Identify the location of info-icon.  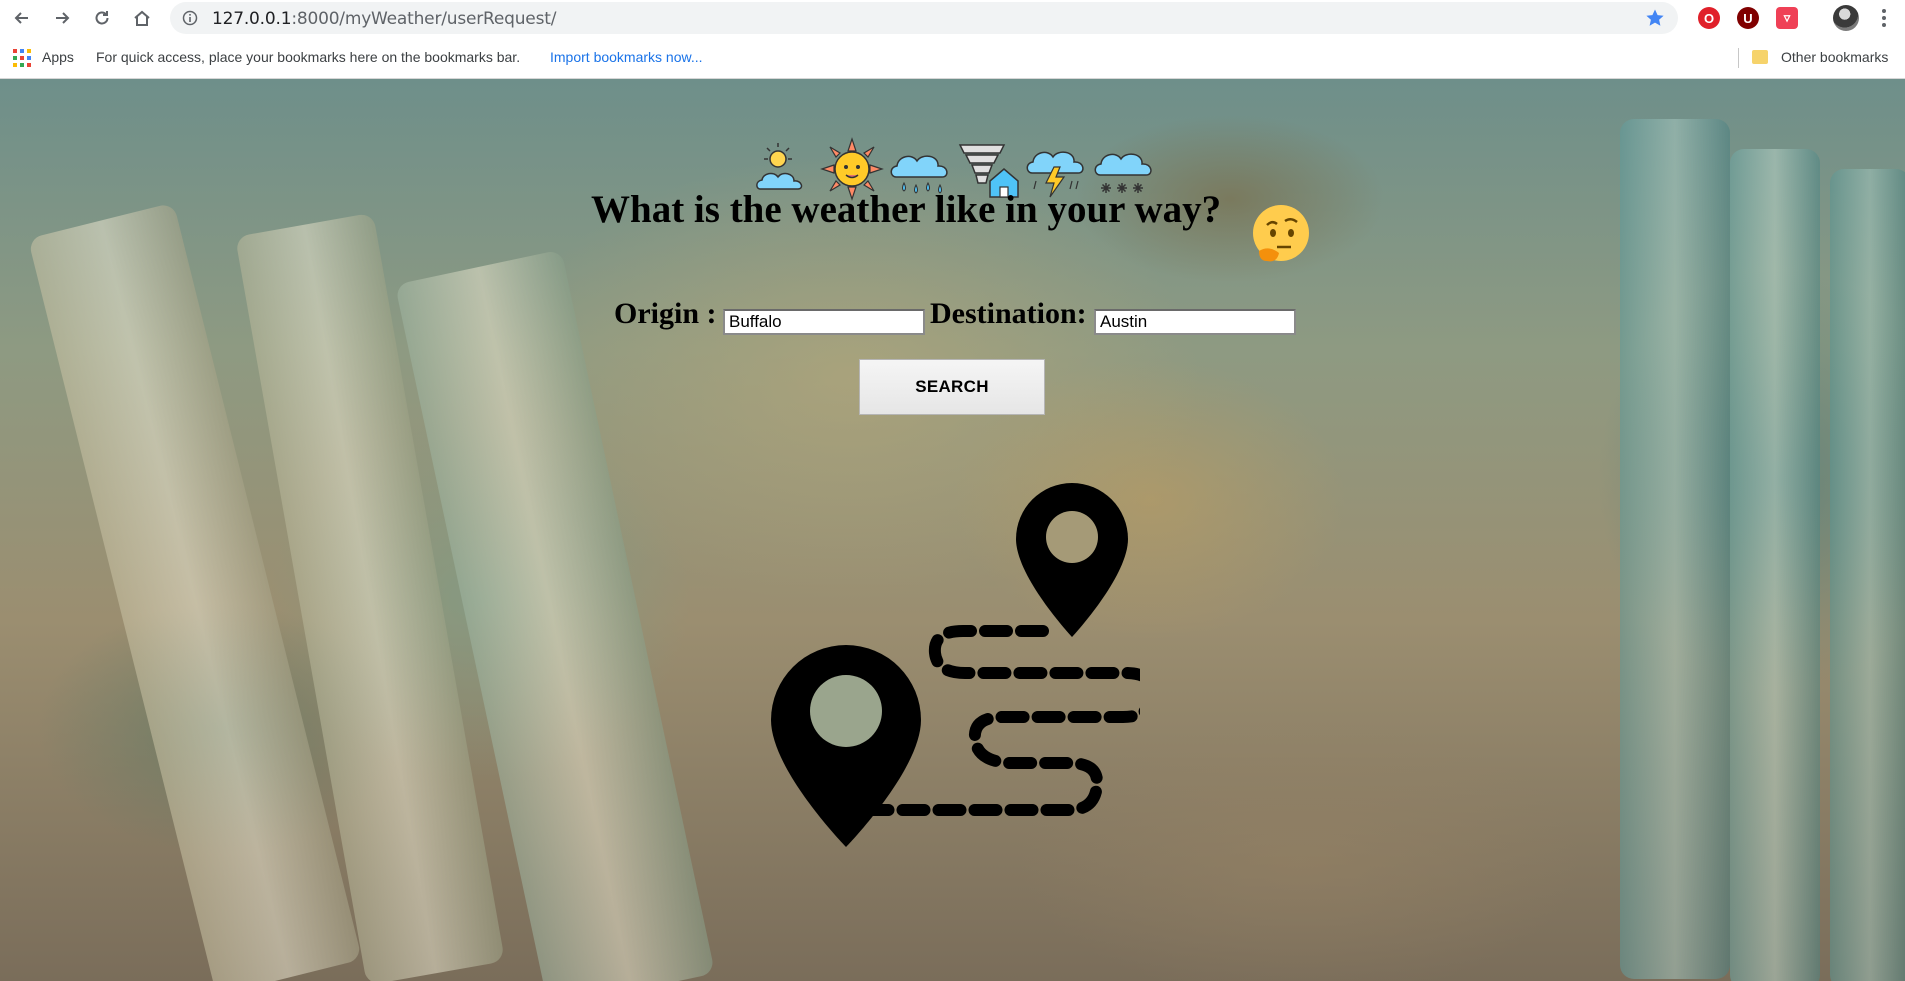
(190, 18).